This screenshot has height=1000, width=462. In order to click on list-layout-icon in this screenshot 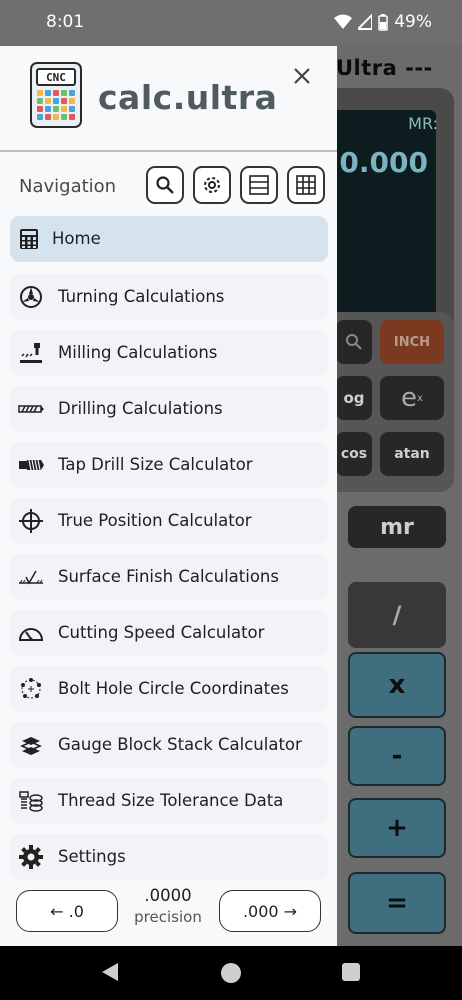, I will do `click(259, 185)`.